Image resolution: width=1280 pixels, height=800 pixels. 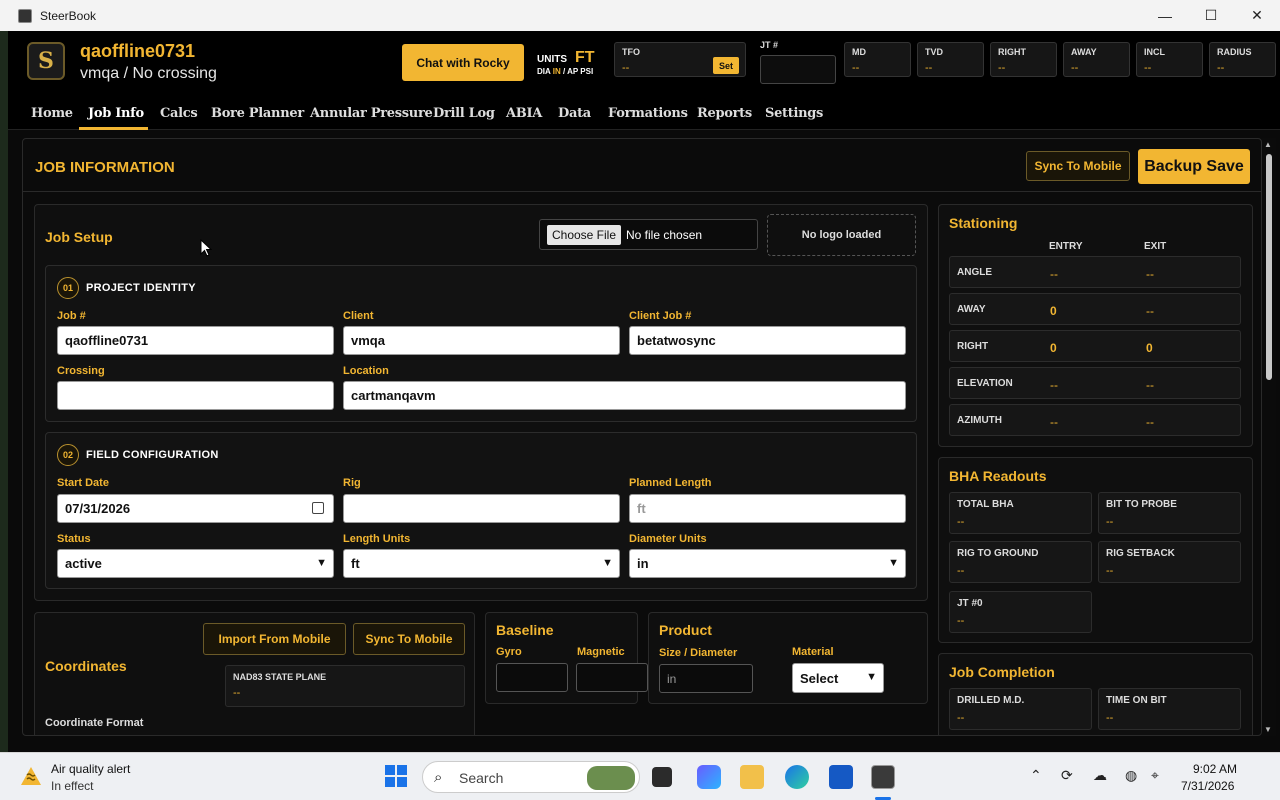 I want to click on clock-date: 7/31/2026, so click(x=1207, y=786).